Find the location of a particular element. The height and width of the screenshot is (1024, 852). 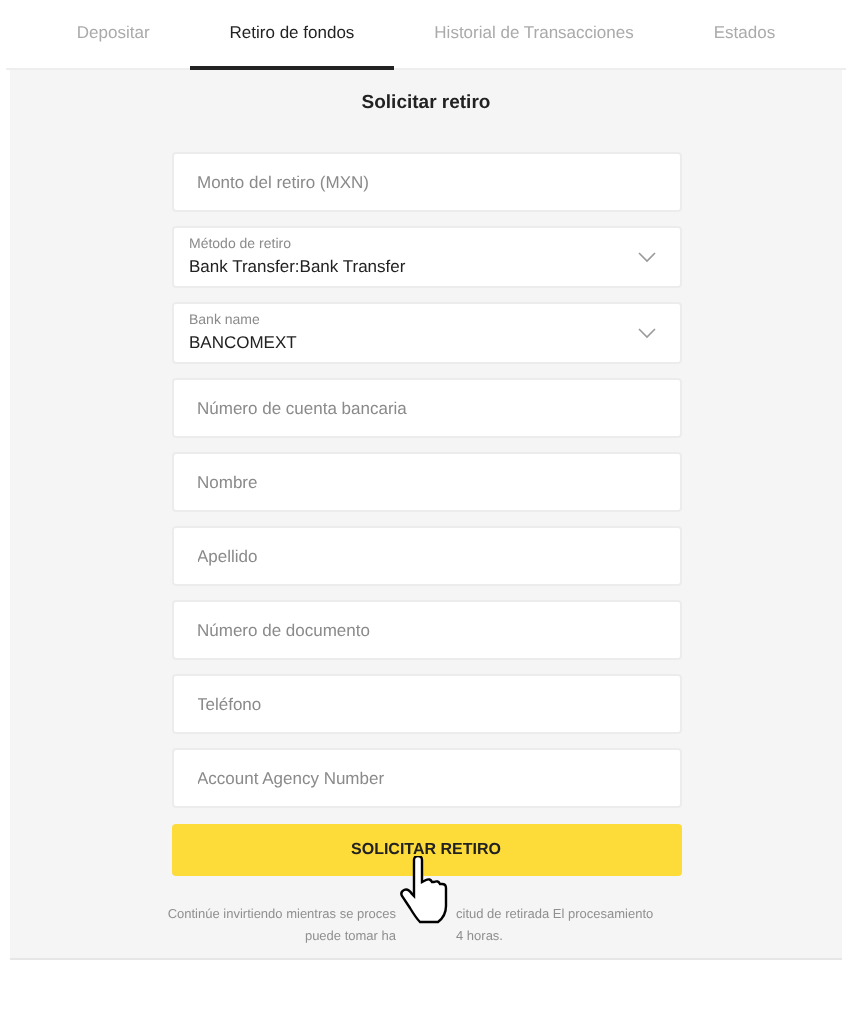

input-field: Teléfono is located at coordinates (426, 704).